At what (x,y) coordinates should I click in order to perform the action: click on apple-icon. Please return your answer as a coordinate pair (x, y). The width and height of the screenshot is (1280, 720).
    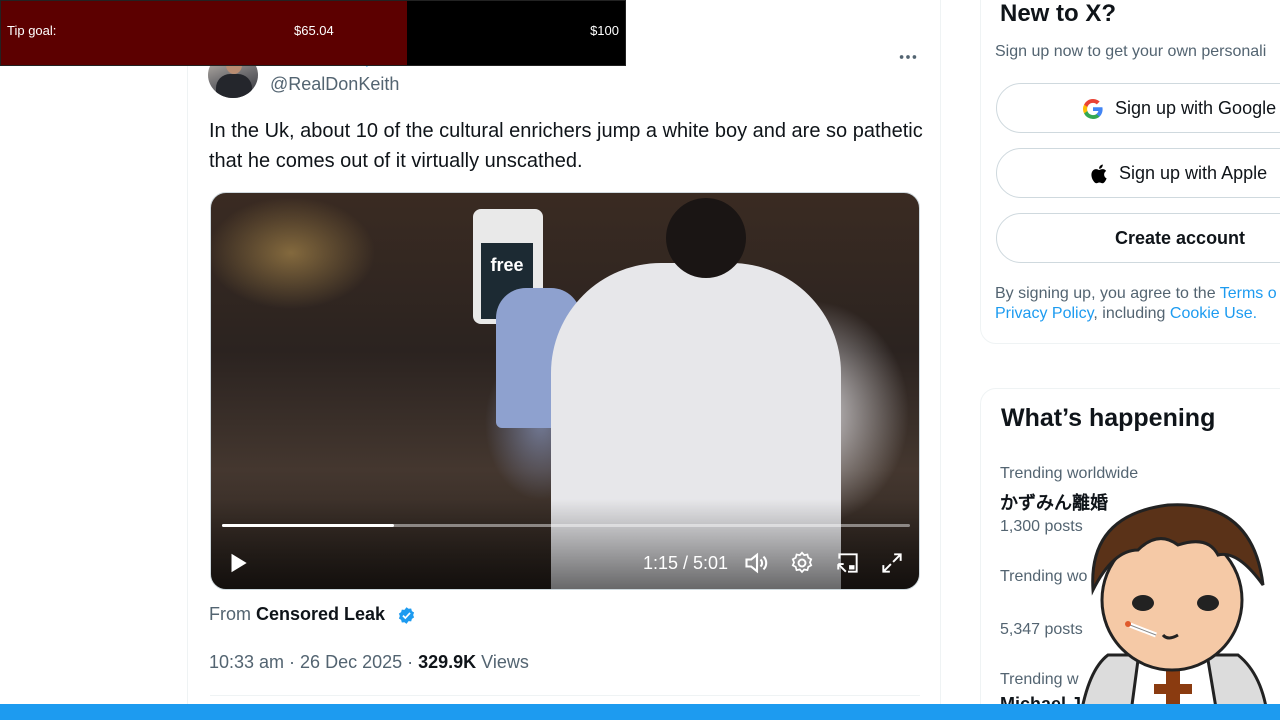
    Looking at the image, I should click on (1099, 174).